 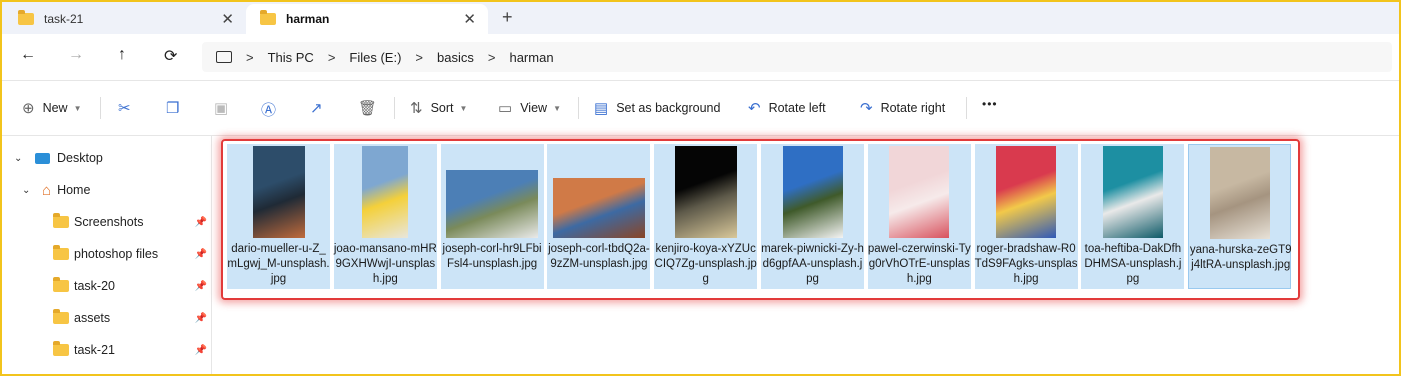 I want to click on file-item: joseph-corl-tbdQ2a-9zZM-unsplash.jpg, so click(x=599, y=216).